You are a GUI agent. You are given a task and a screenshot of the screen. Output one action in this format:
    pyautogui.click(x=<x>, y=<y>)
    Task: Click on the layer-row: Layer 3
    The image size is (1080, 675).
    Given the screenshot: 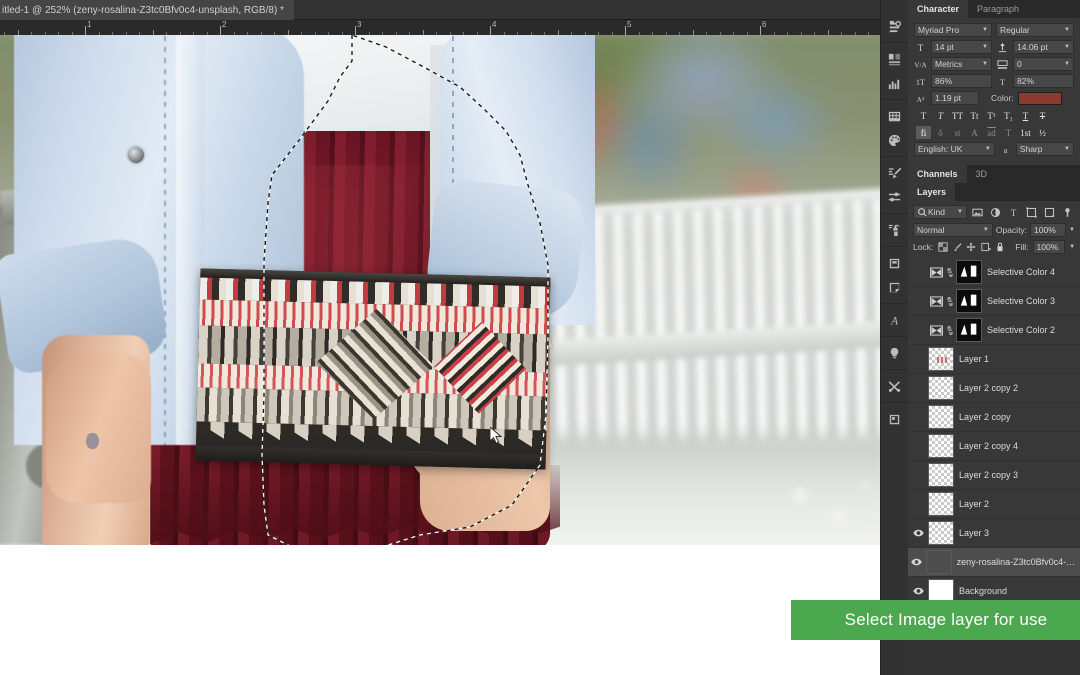 What is the action you would take?
    pyautogui.click(x=994, y=533)
    